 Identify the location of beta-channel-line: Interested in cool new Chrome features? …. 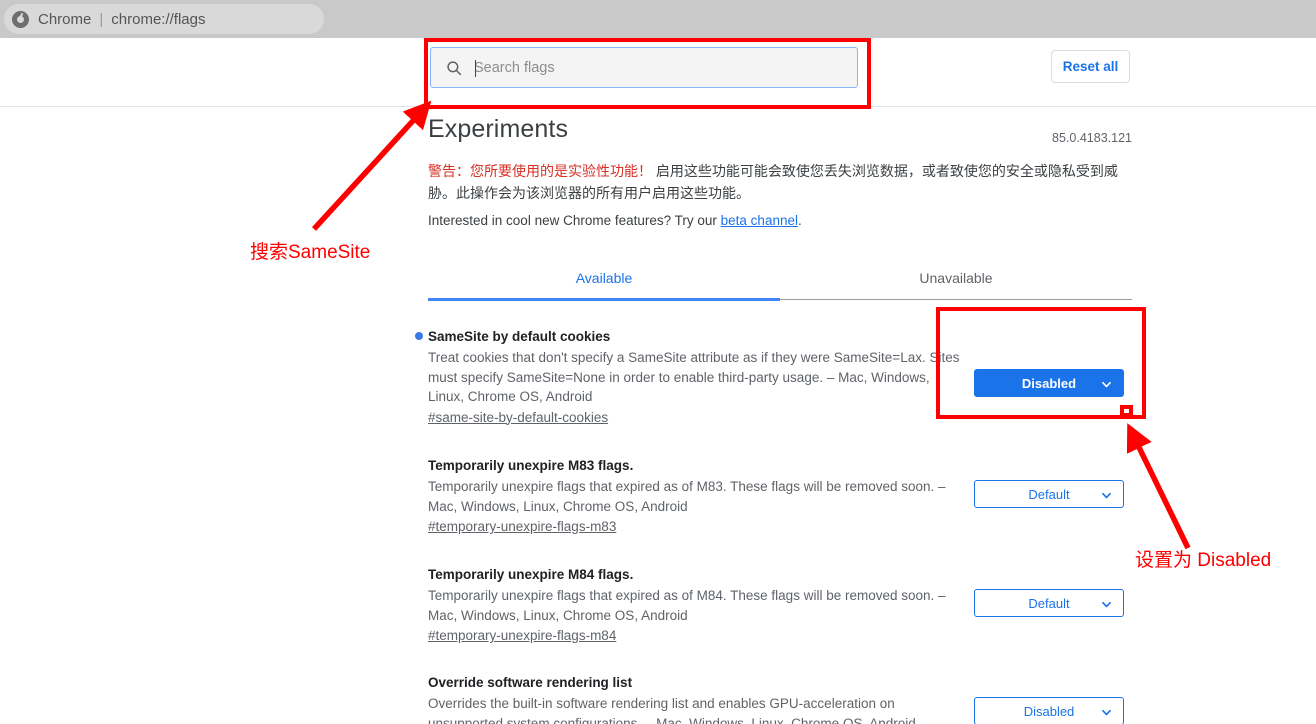
(780, 220).